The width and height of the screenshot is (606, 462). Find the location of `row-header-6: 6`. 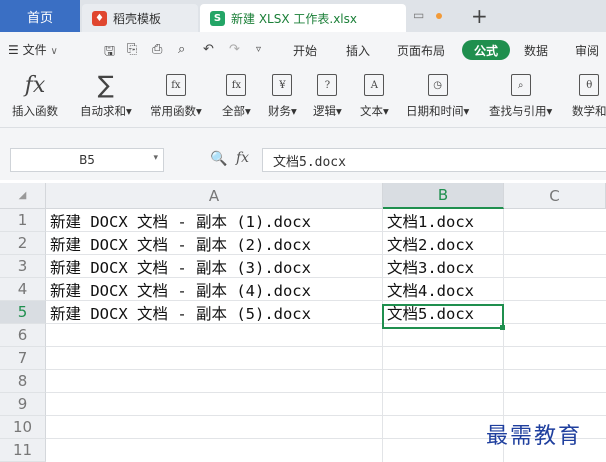

row-header-6: 6 is located at coordinates (23, 335).